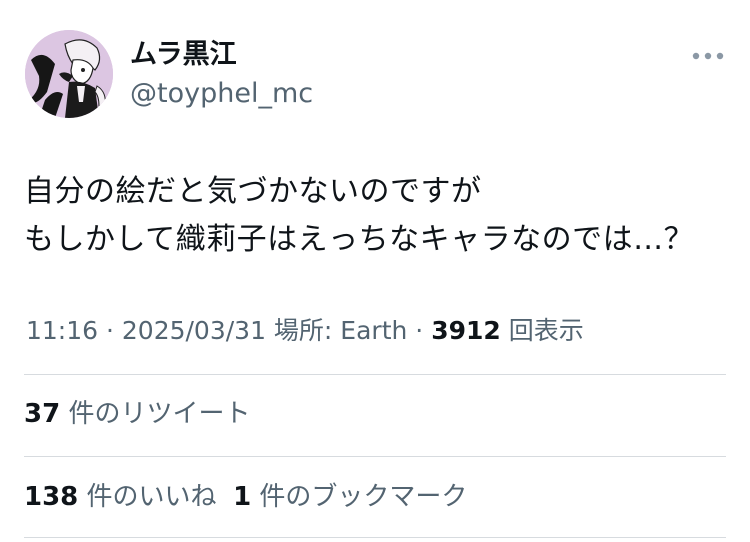  What do you see at coordinates (221, 94) in the screenshot?
I see `user-handle: @toyphel_mc` at bounding box center [221, 94].